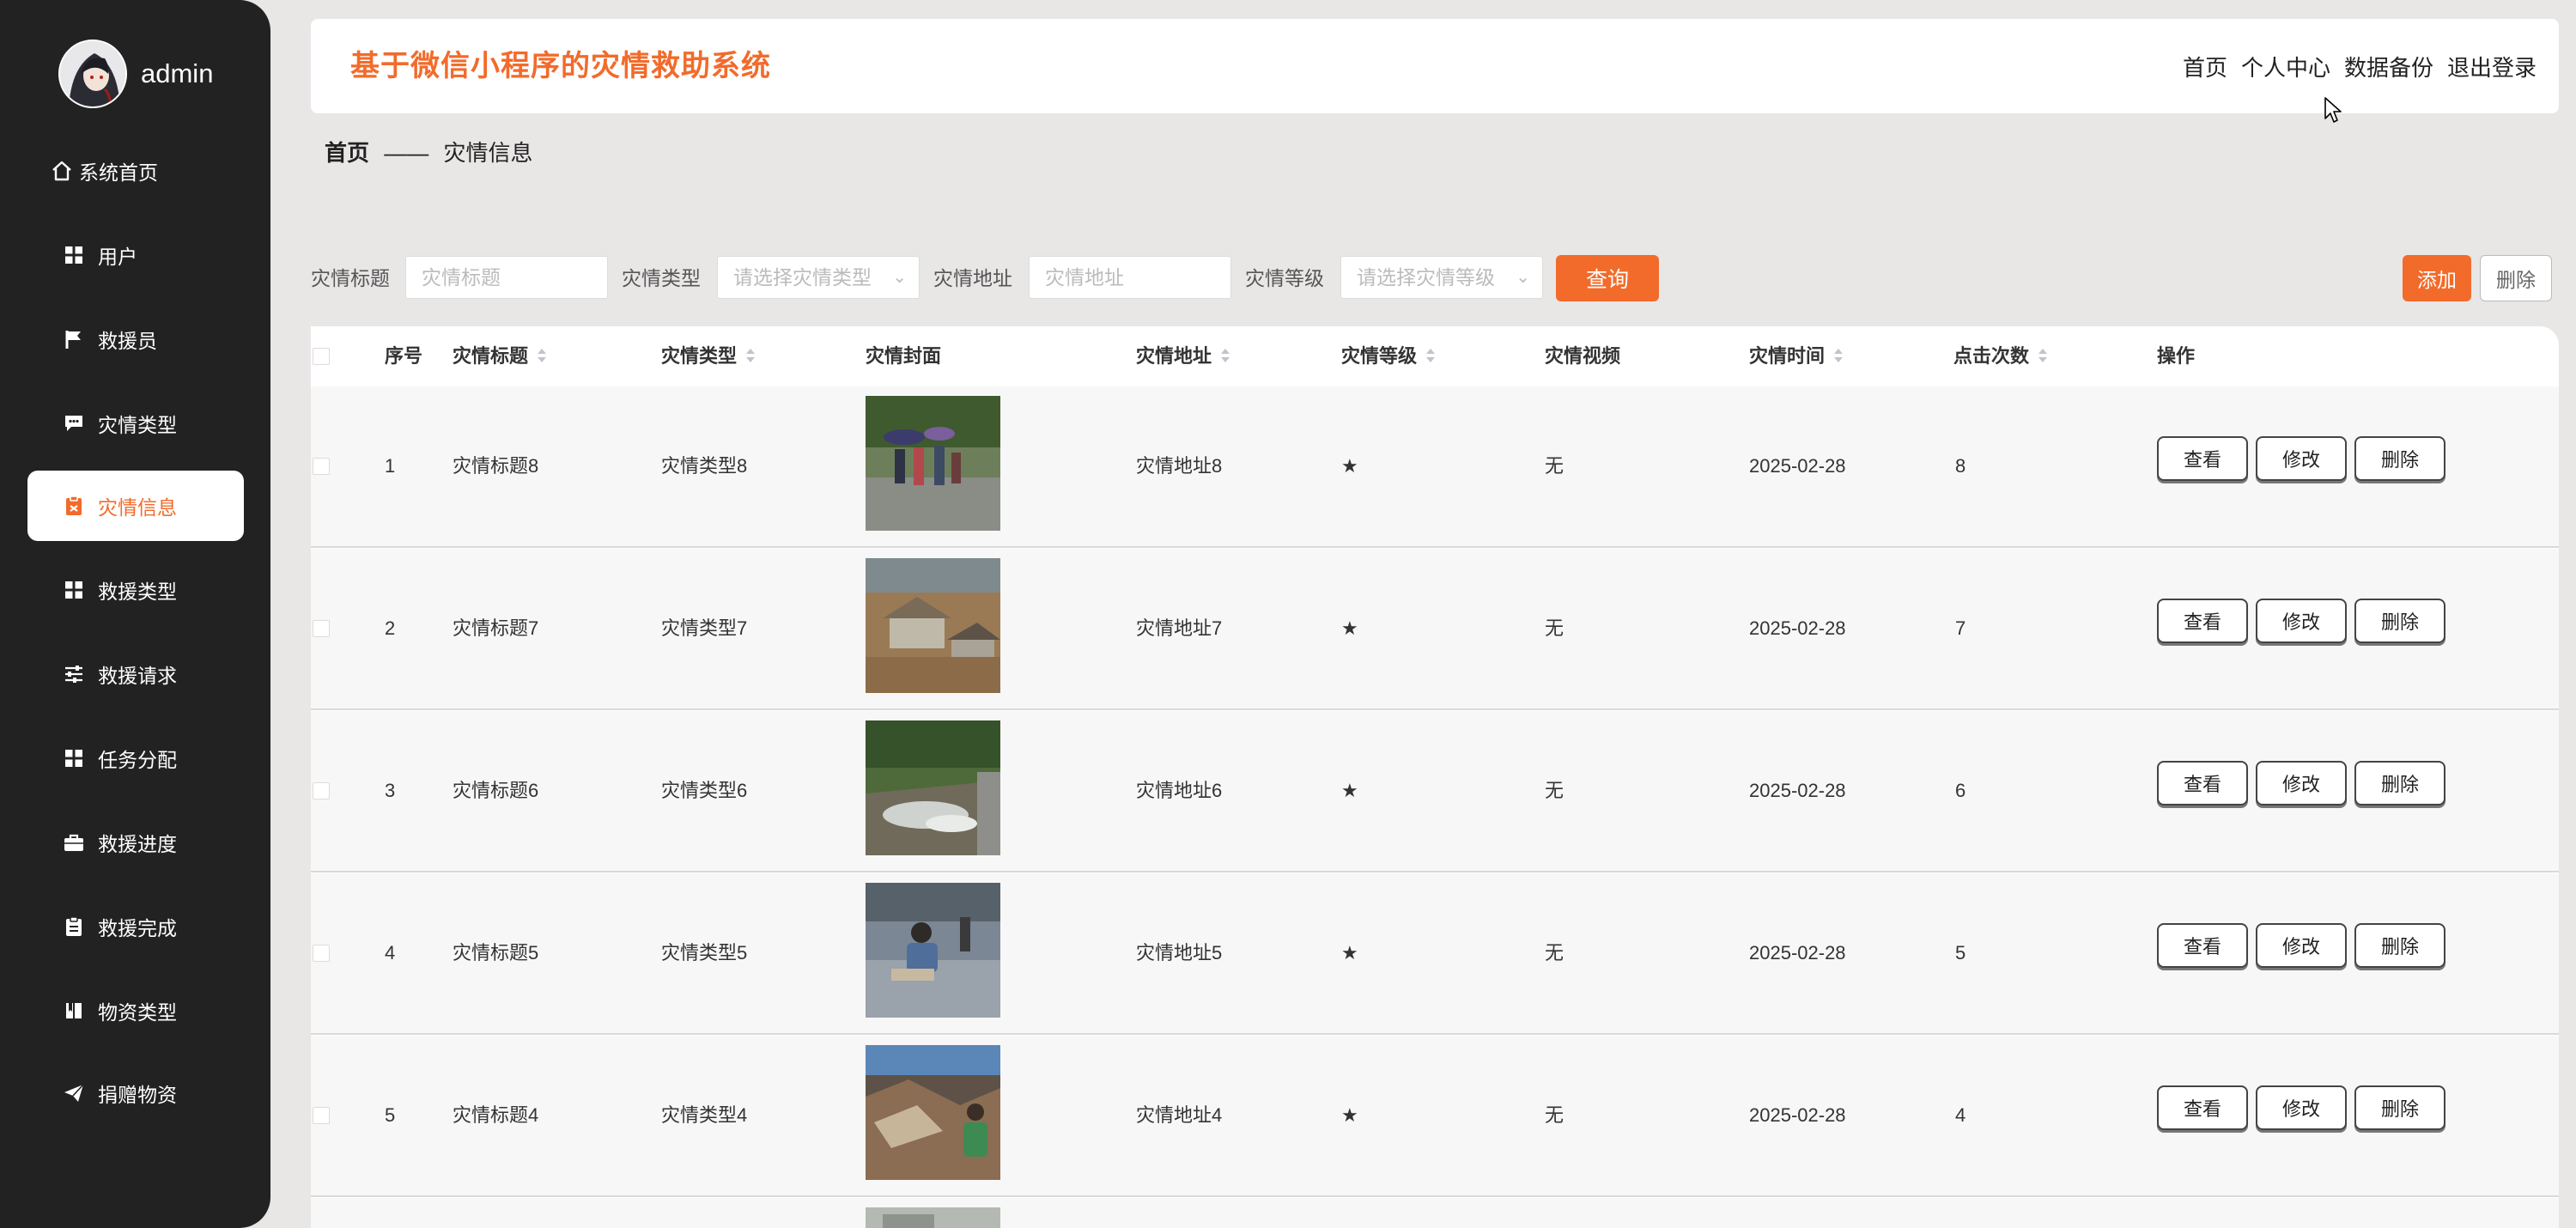  Describe the element at coordinates (93, 74) in the screenshot. I see `avatar` at that location.